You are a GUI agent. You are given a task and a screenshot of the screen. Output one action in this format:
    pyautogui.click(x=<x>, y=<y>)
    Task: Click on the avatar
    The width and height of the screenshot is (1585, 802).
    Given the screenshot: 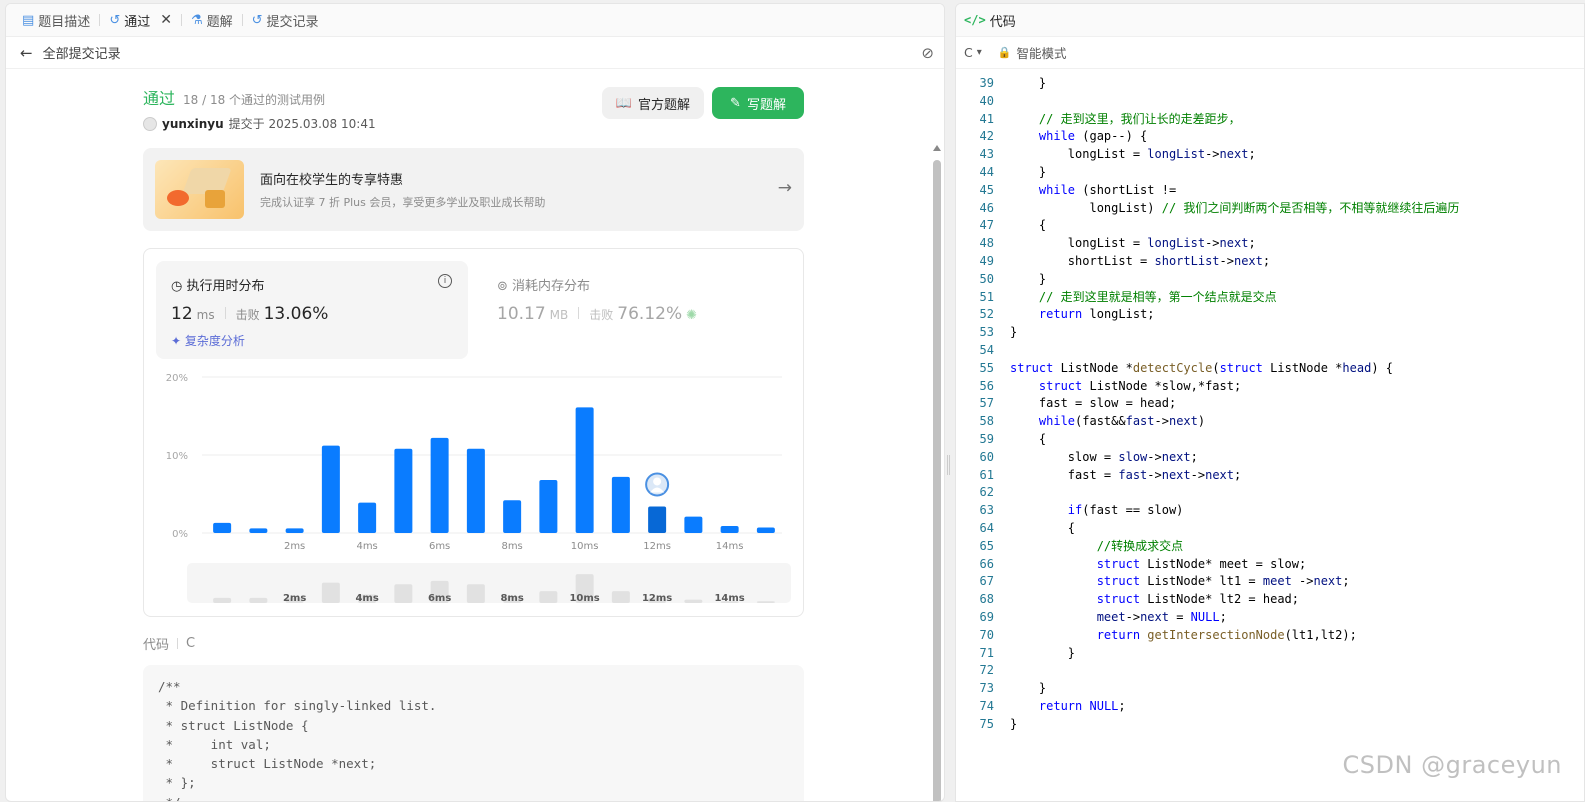 What is the action you would take?
    pyautogui.click(x=150, y=123)
    